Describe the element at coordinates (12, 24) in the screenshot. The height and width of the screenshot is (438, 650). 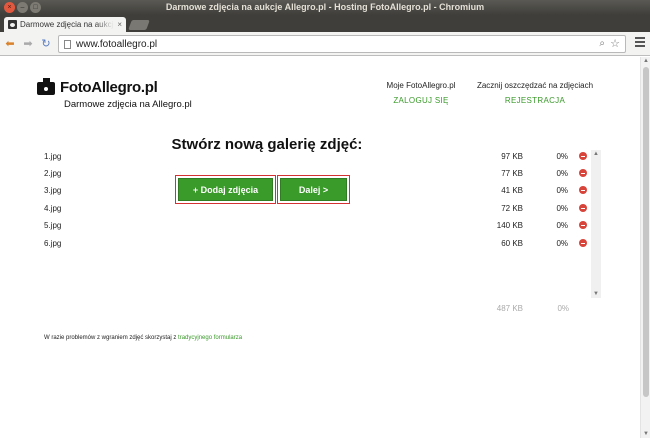
I see `camera-favicon-icon` at that location.